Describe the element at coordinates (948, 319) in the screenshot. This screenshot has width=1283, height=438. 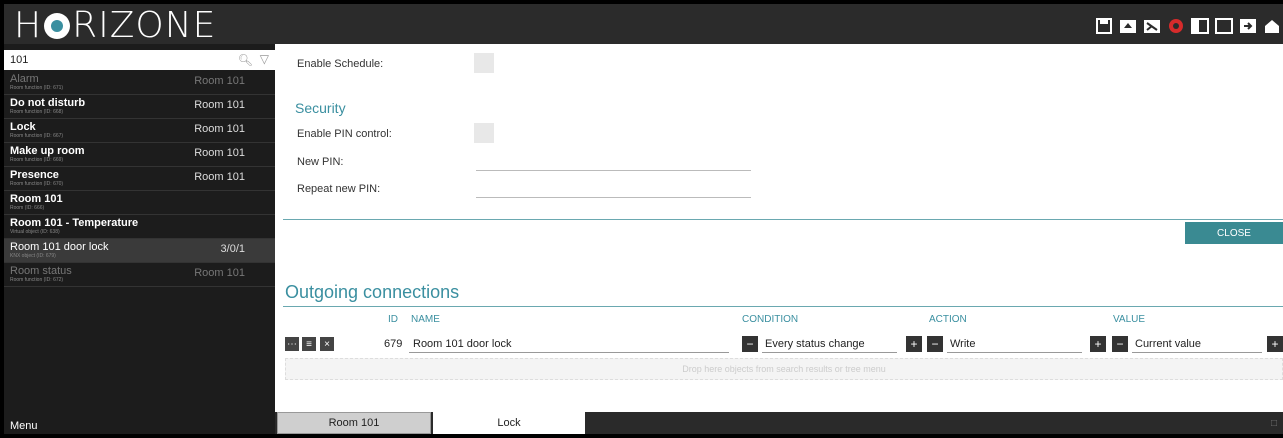
I see `col-header-action: ACTION` at that location.